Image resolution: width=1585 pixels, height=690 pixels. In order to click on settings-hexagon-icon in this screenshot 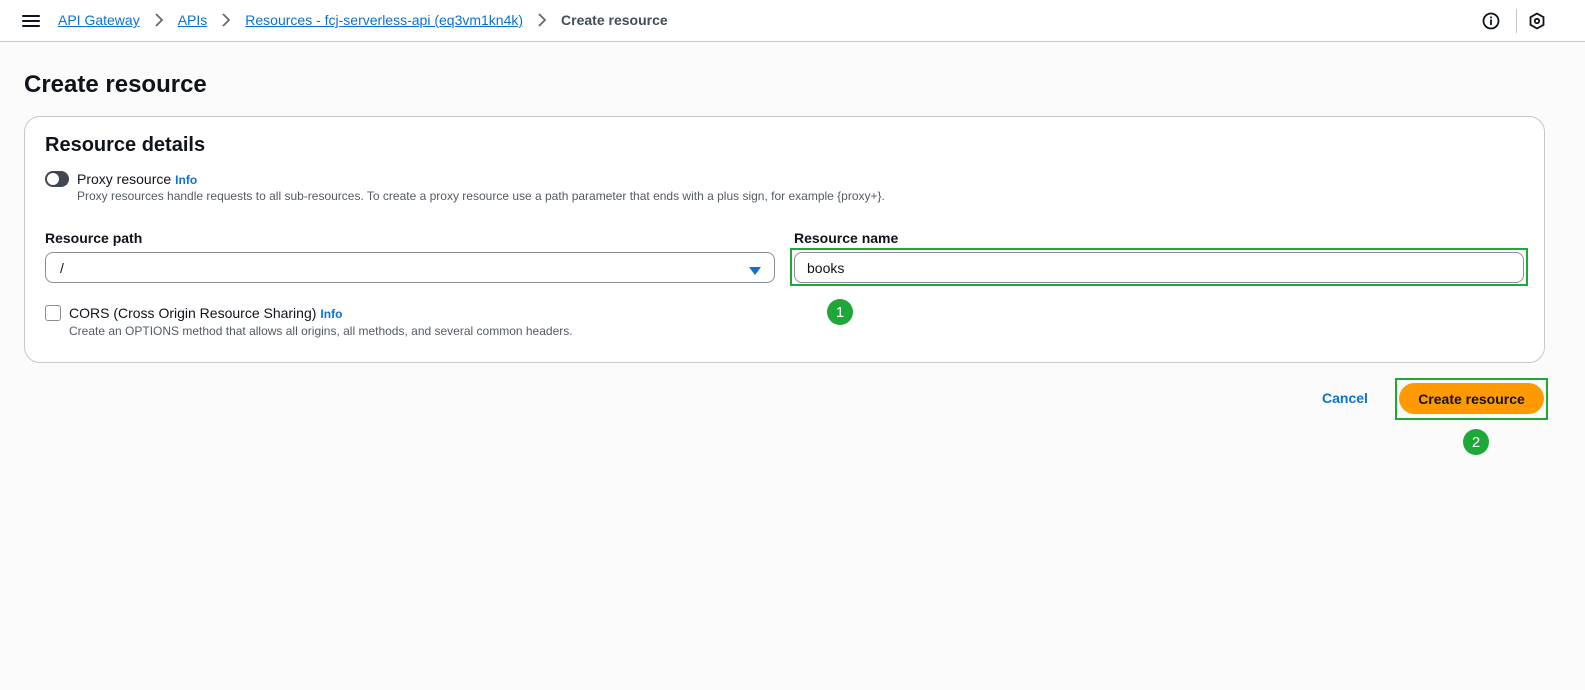, I will do `click(1537, 21)`.